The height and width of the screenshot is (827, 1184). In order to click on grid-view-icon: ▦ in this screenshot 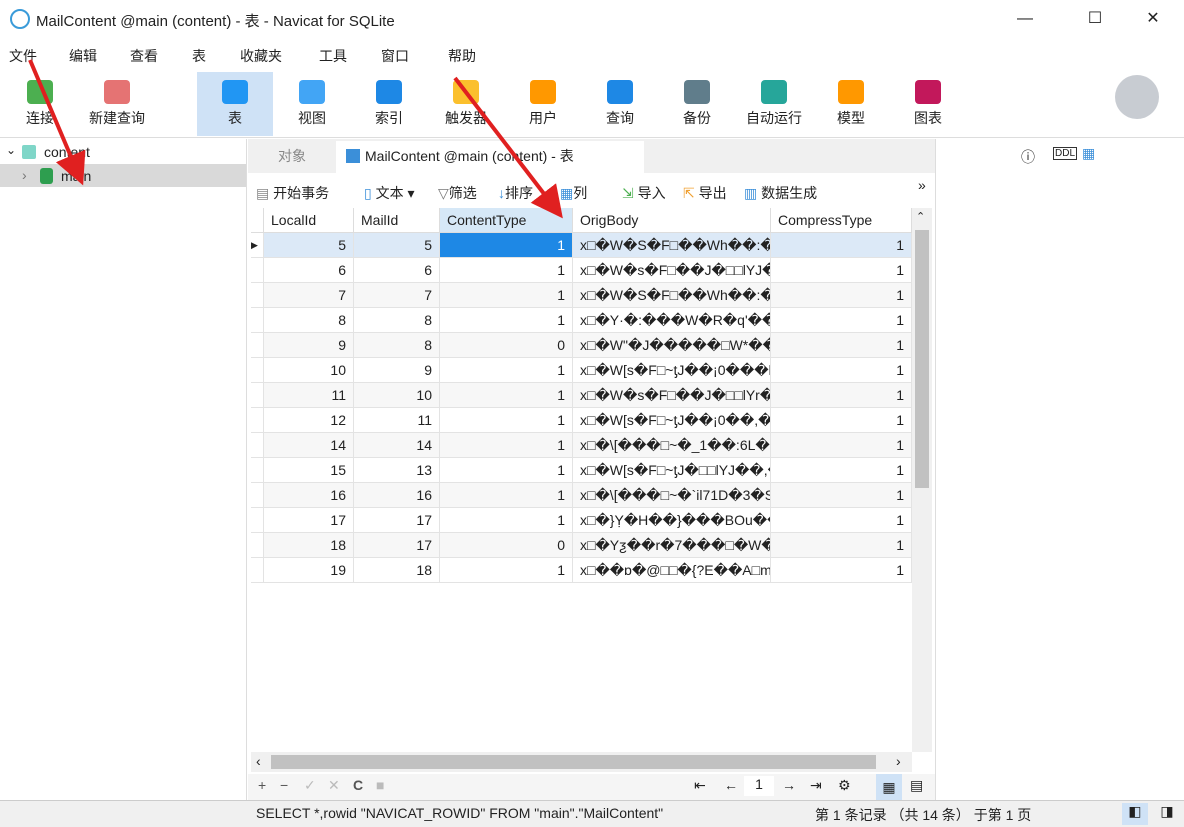, I will do `click(889, 787)`.